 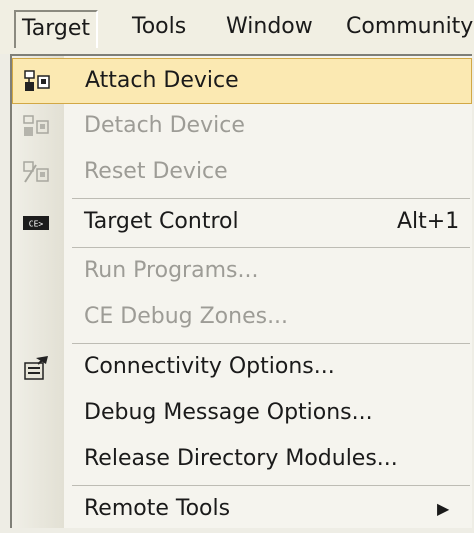 What do you see at coordinates (428, 221) in the screenshot?
I see `menu-item-shortcut: Alt+1` at bounding box center [428, 221].